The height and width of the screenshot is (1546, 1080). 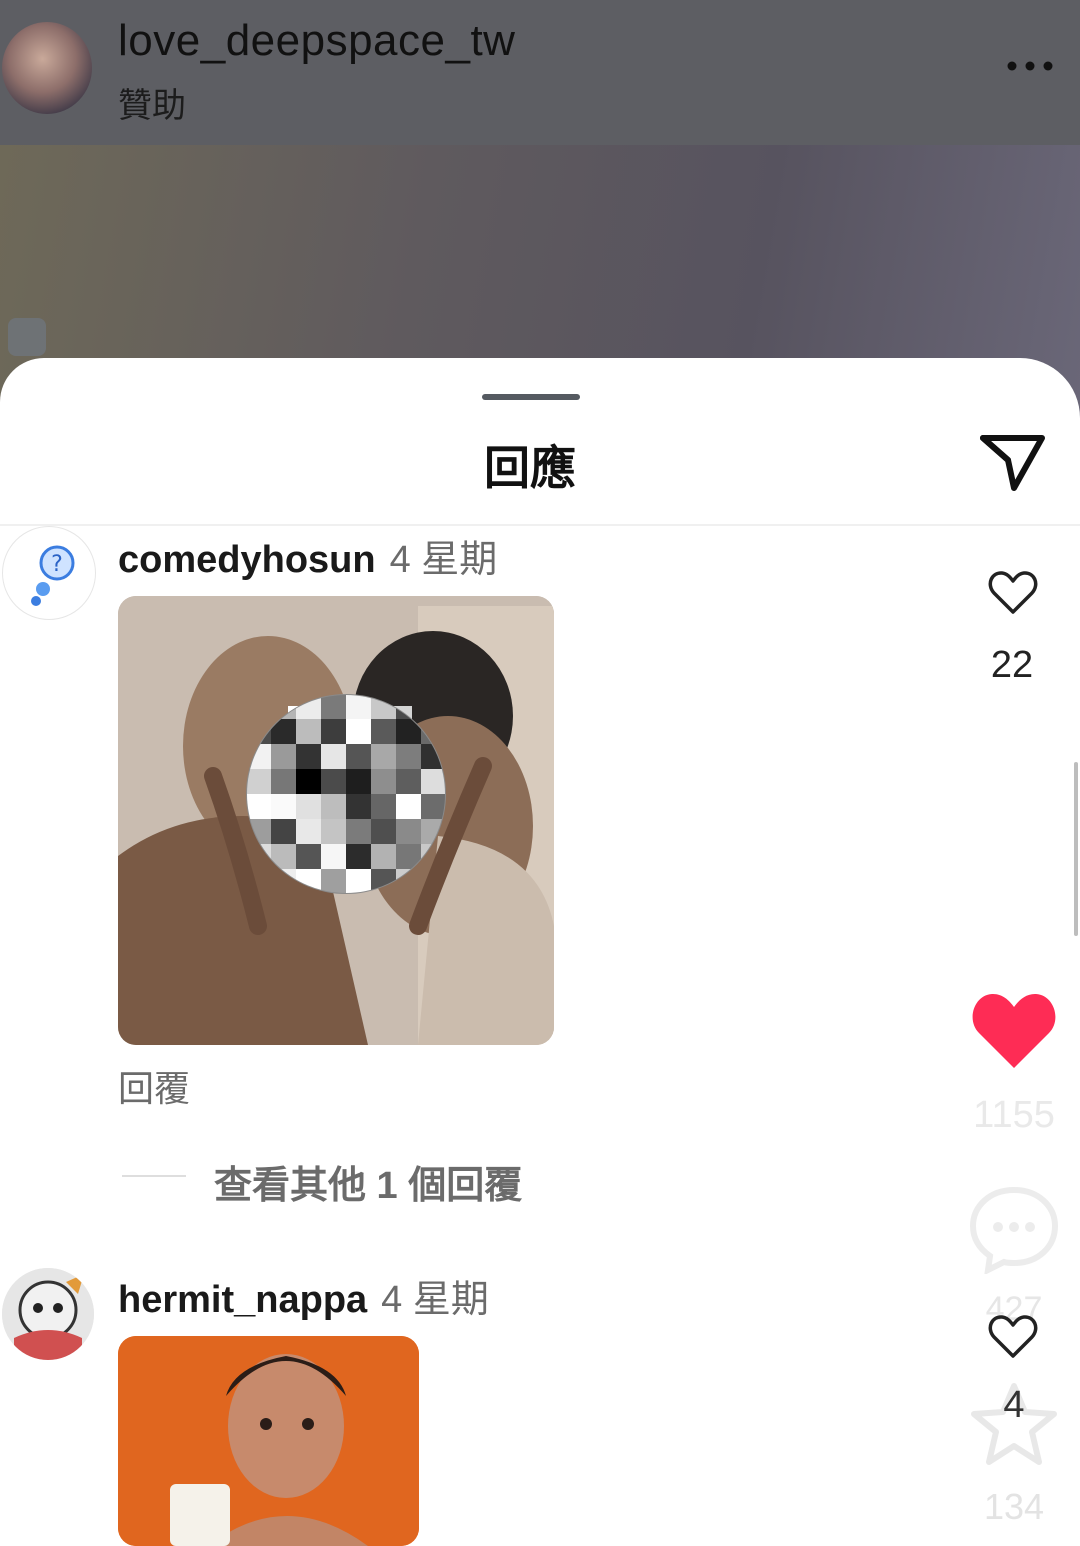 What do you see at coordinates (242, 1300) in the screenshot?
I see `comment-username: hermit_nappa` at bounding box center [242, 1300].